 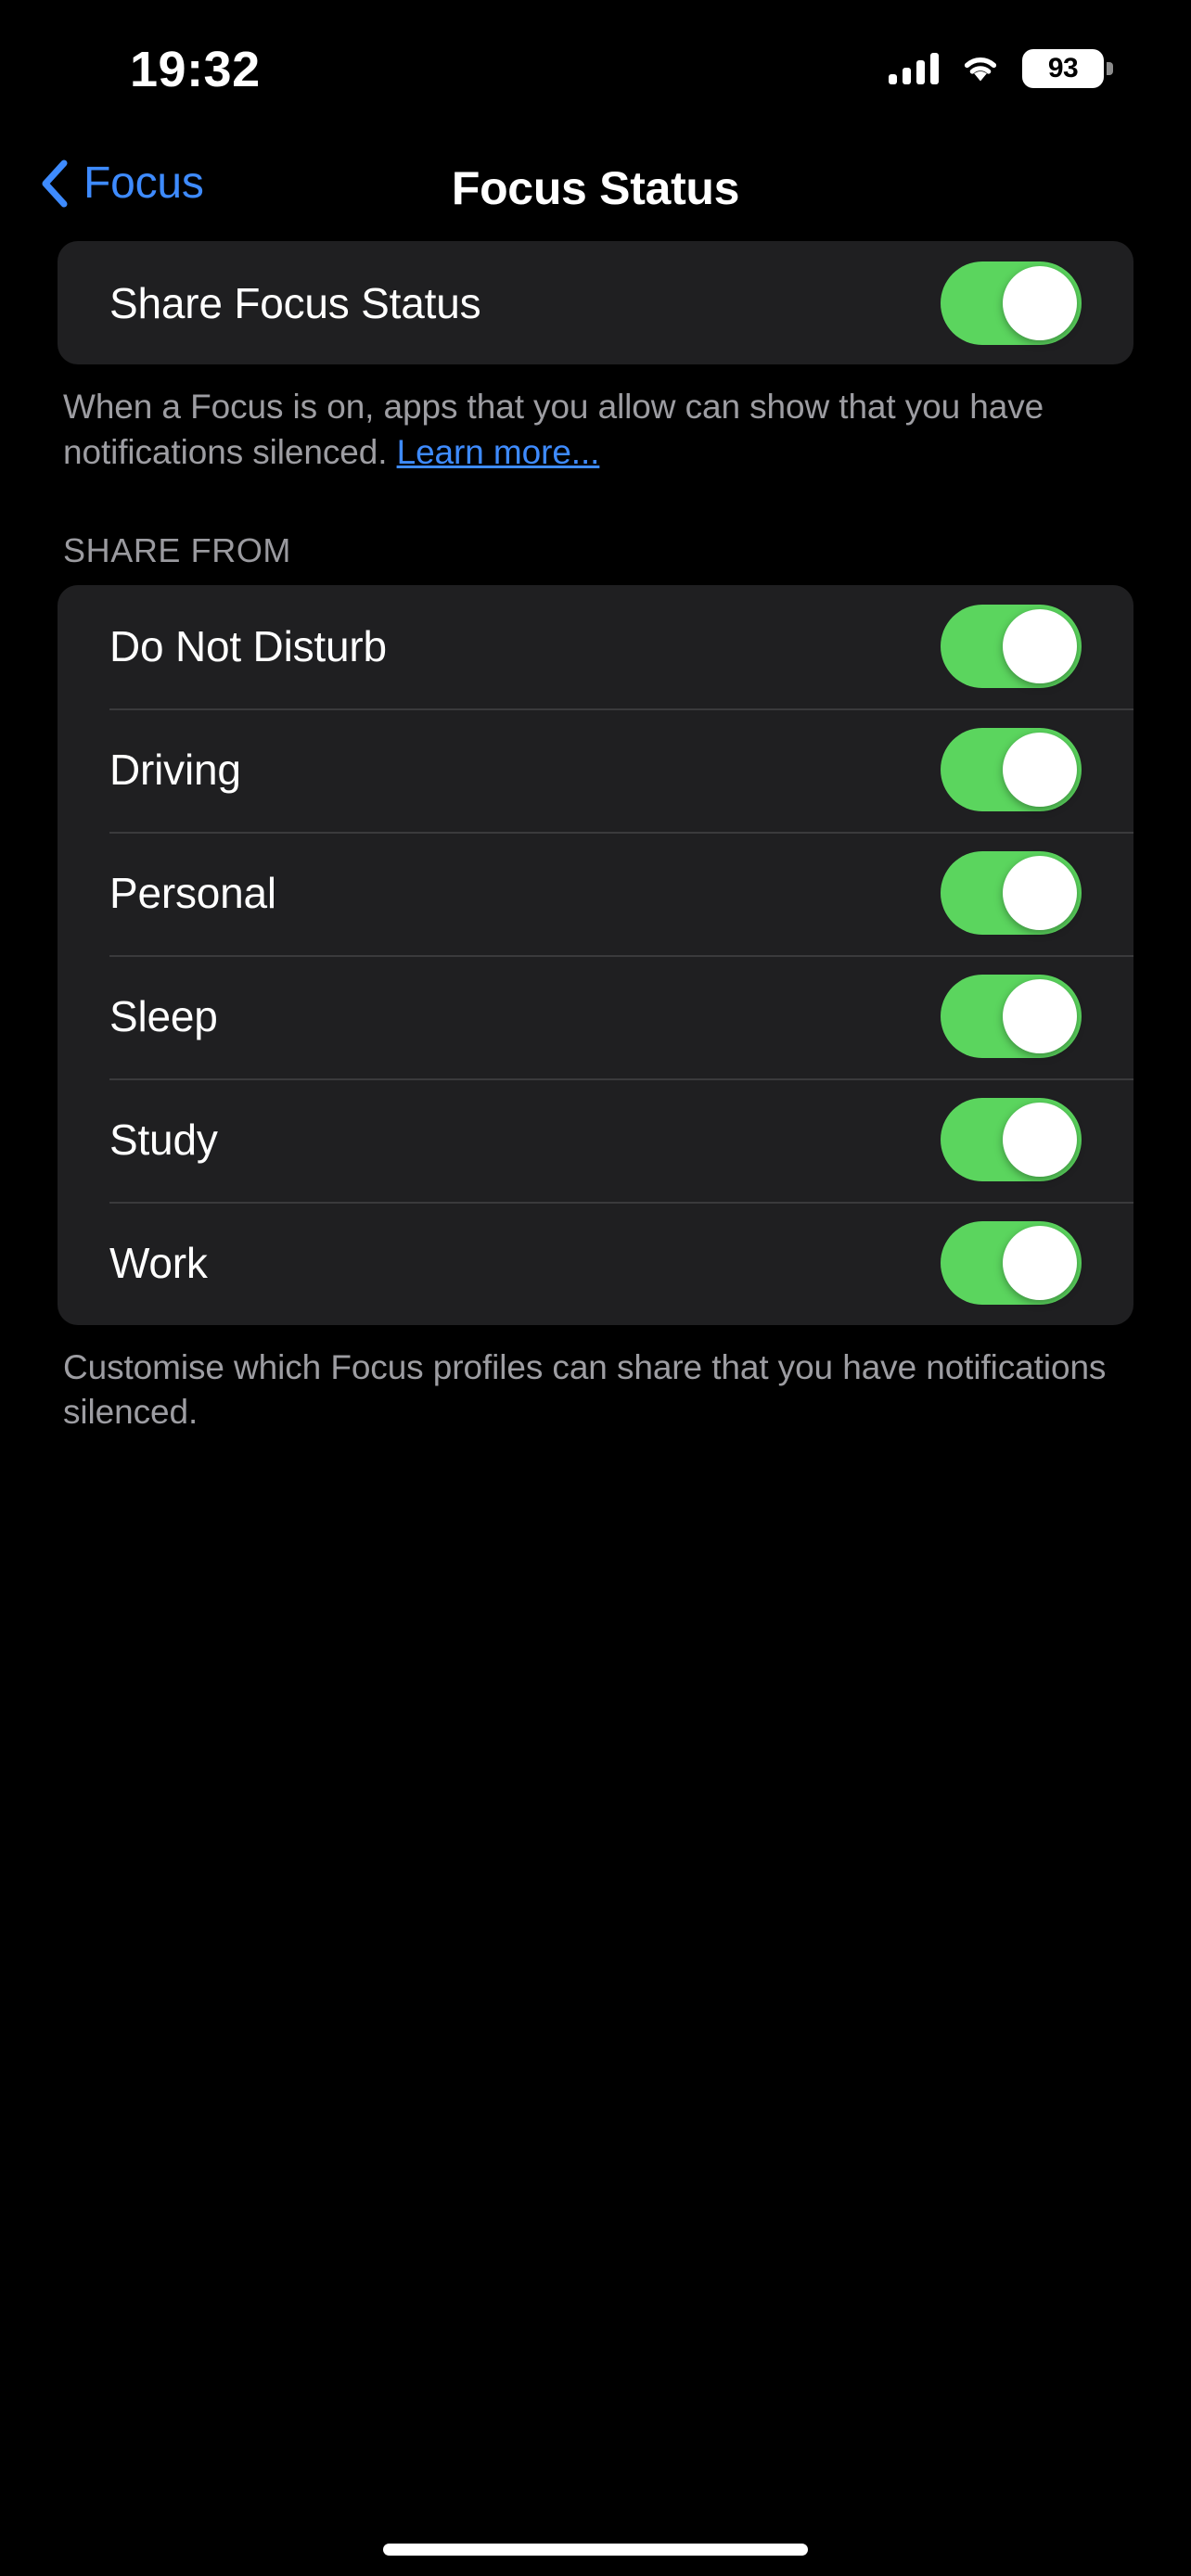 I want to click on row-label-work: Work, so click(x=158, y=1263).